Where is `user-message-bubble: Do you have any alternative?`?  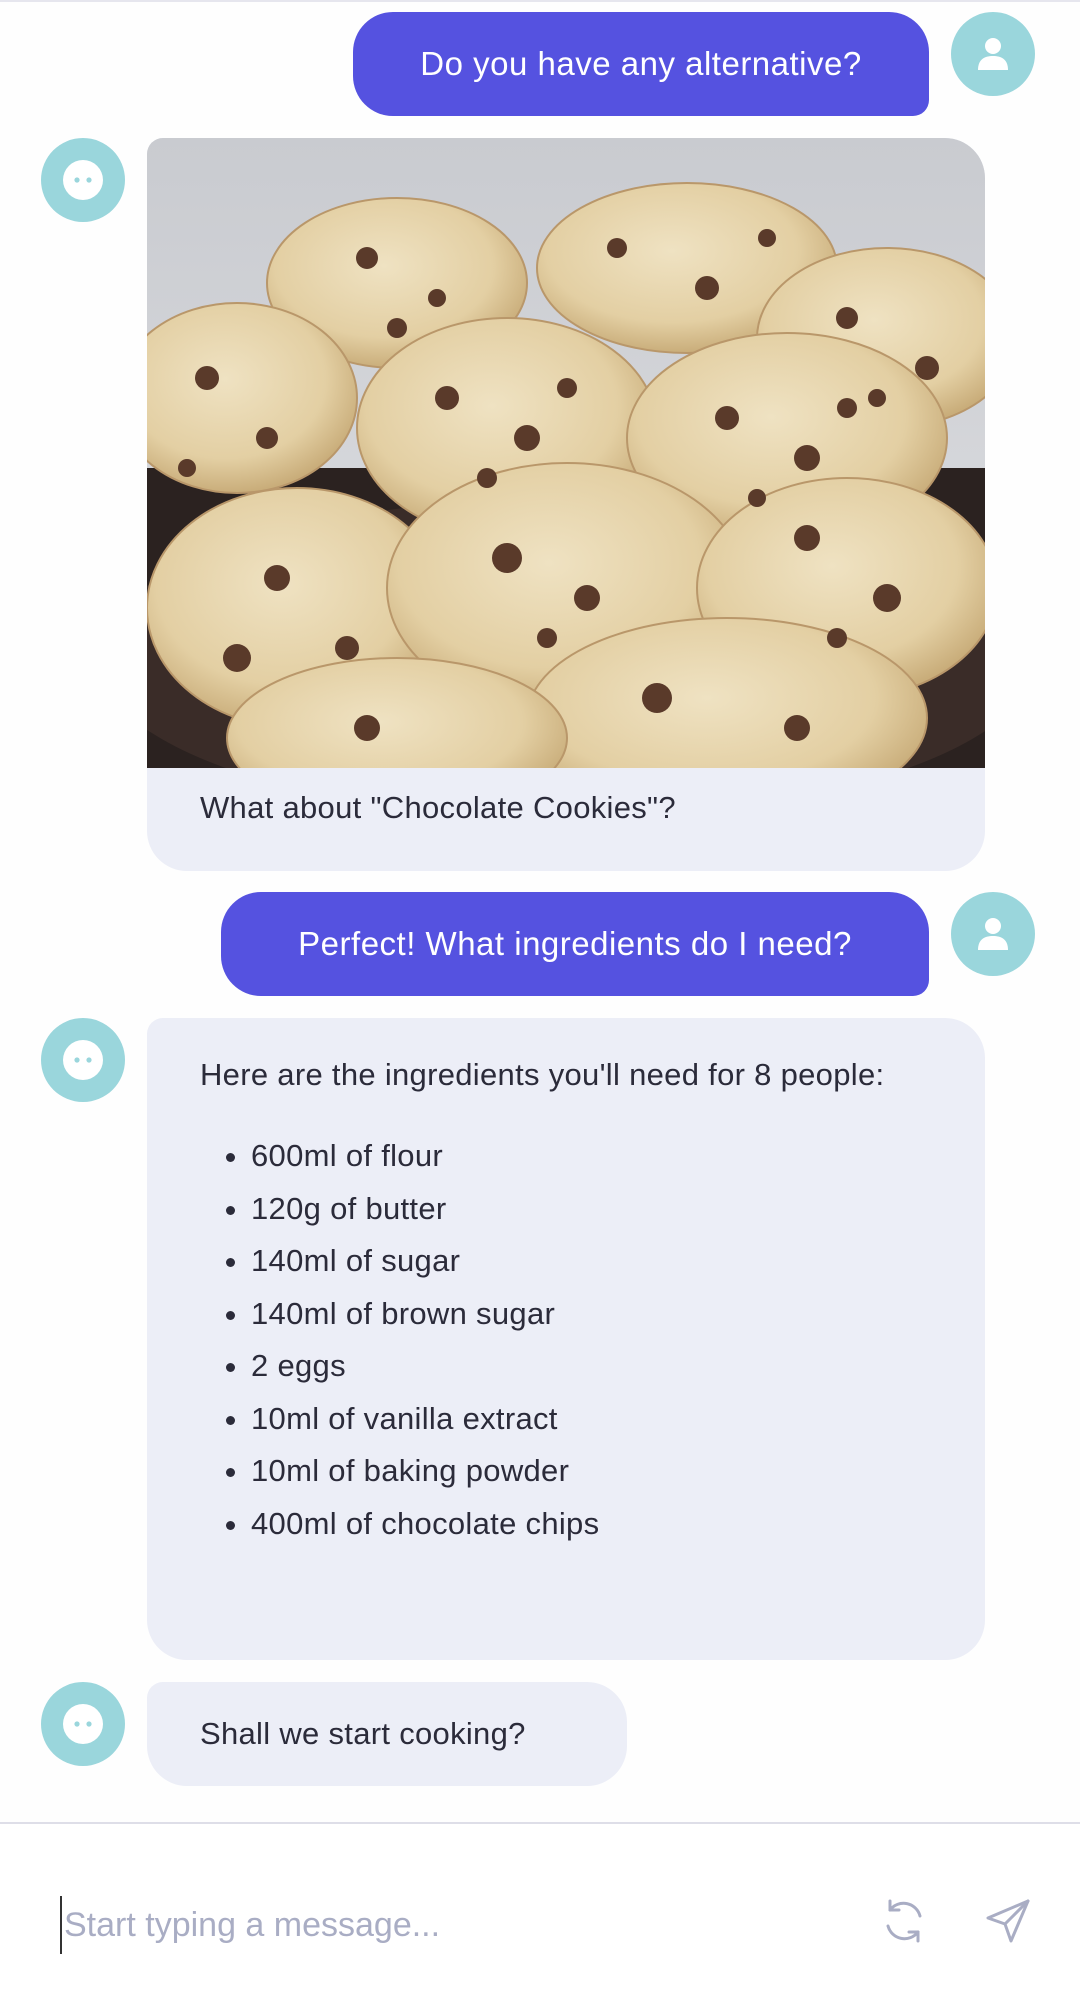 user-message-bubble: Do you have any alternative? is located at coordinates (641, 64).